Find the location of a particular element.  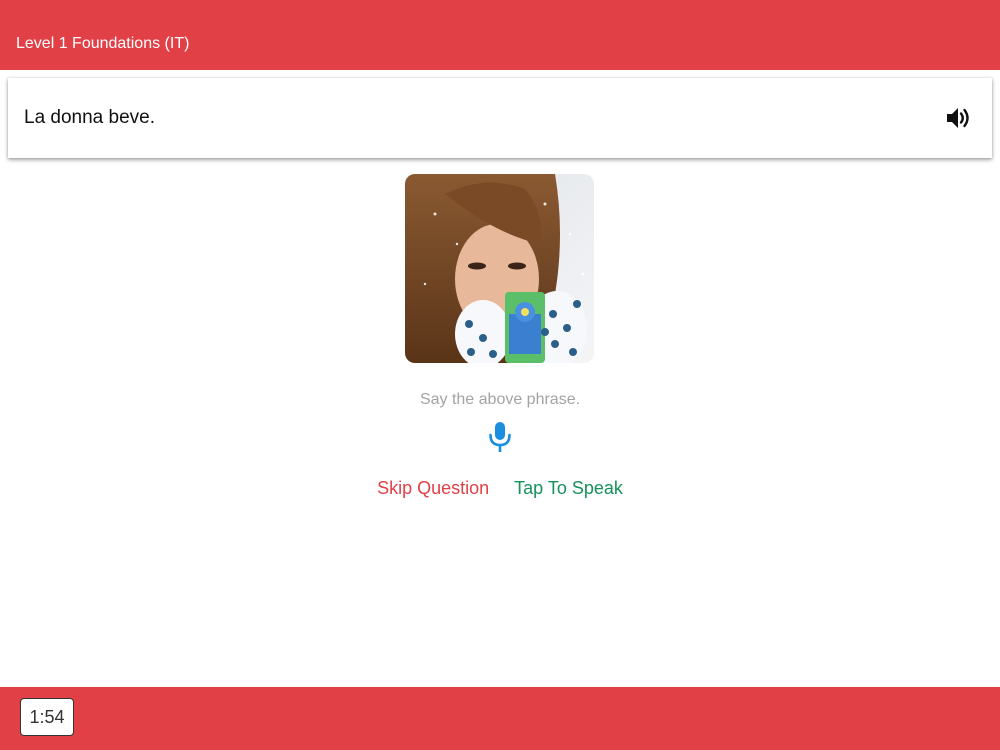

phrase-text: La donna beve. is located at coordinates (90, 117).